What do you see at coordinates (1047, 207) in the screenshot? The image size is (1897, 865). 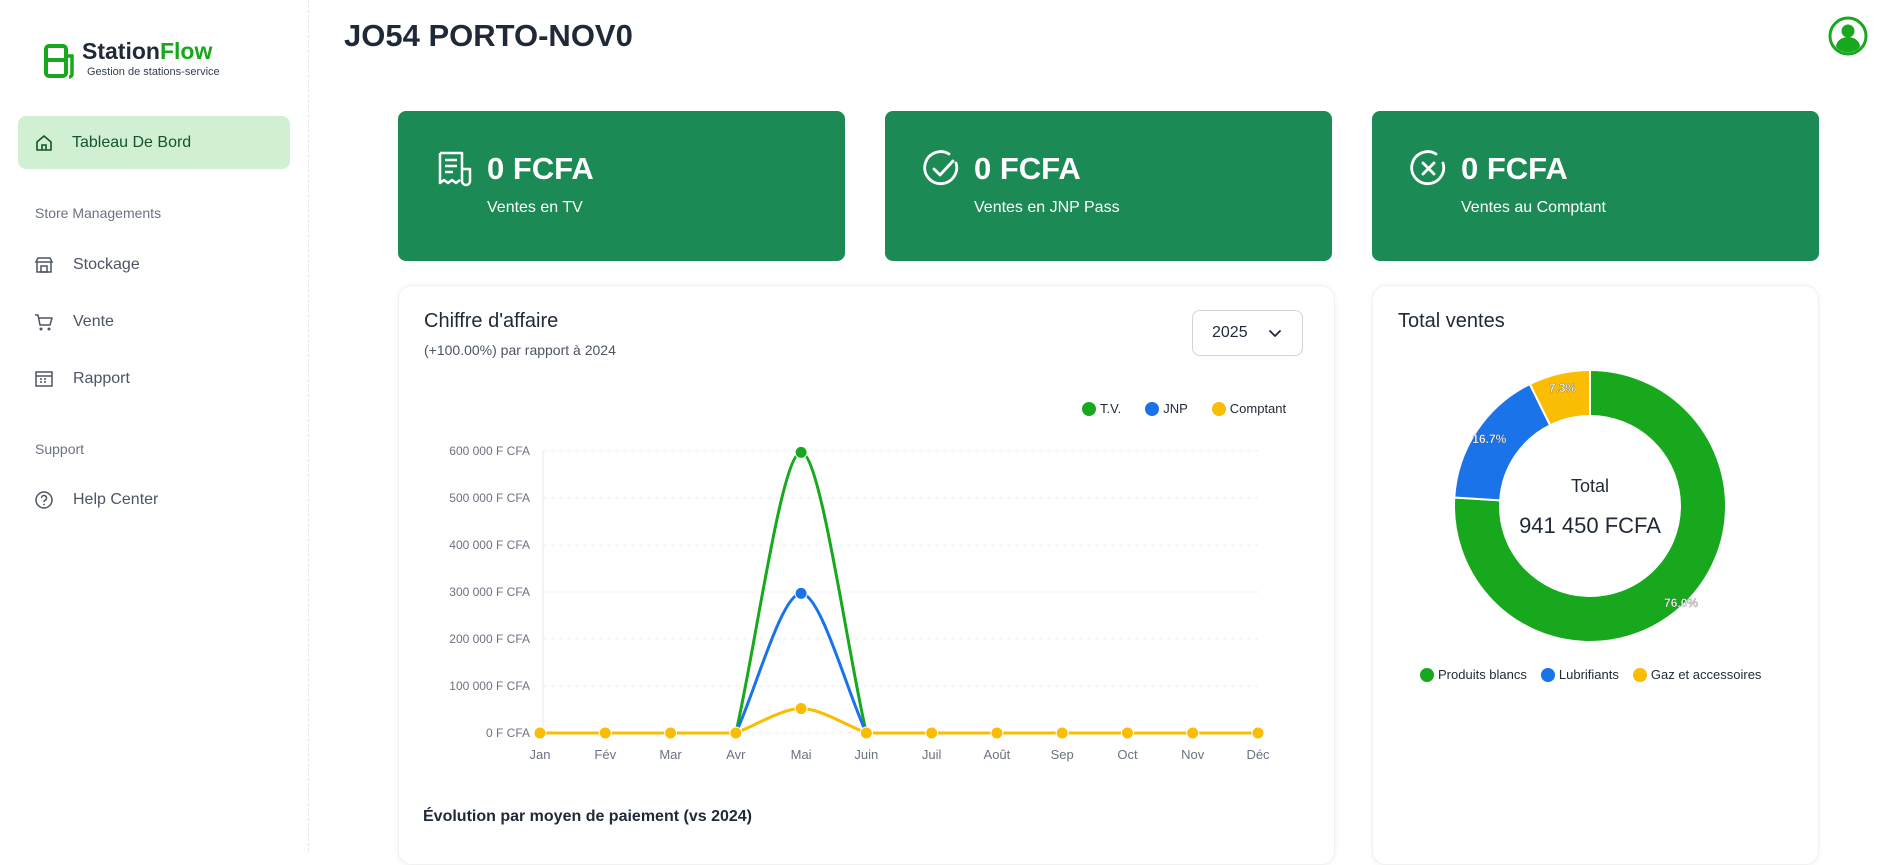 I see `kpi-label: Ventes en JNP Pass` at bounding box center [1047, 207].